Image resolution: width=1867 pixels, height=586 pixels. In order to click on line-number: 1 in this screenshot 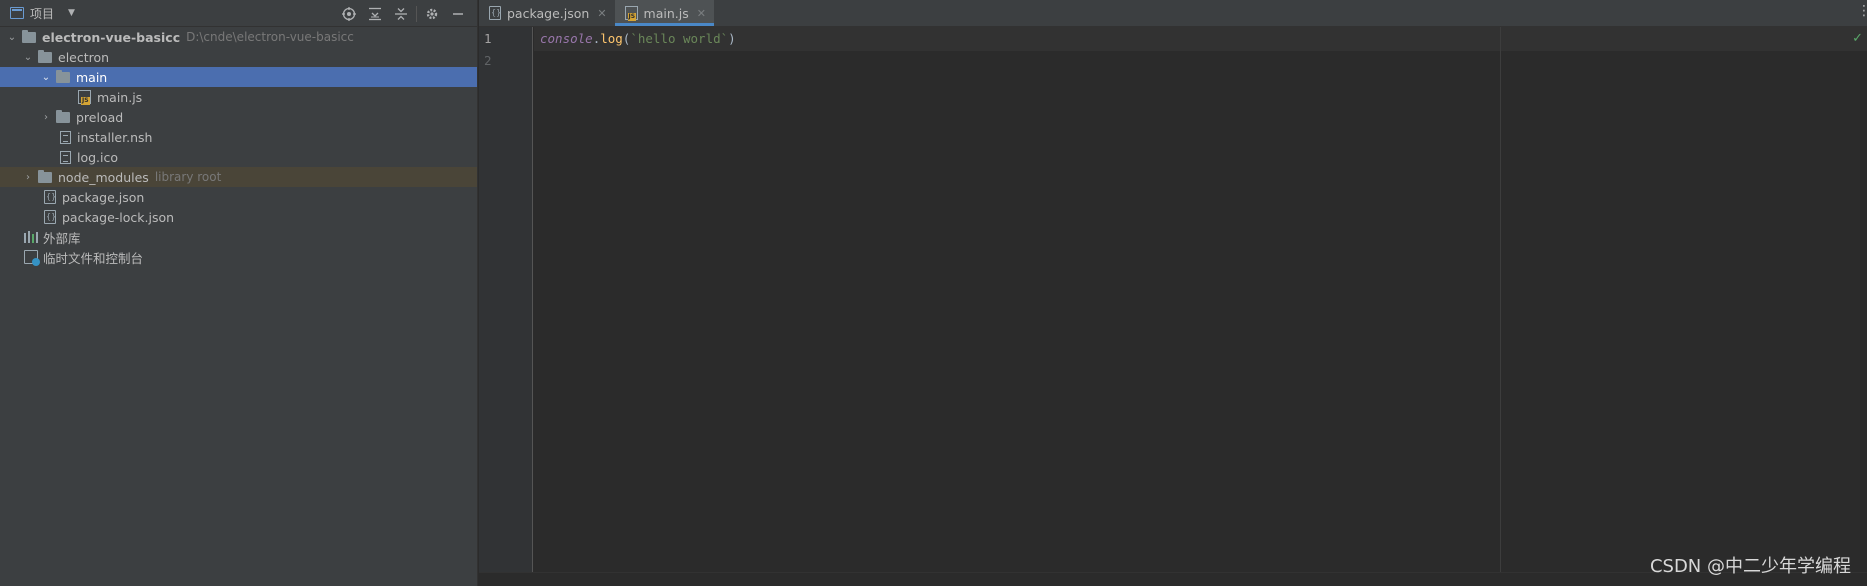, I will do `click(488, 38)`.